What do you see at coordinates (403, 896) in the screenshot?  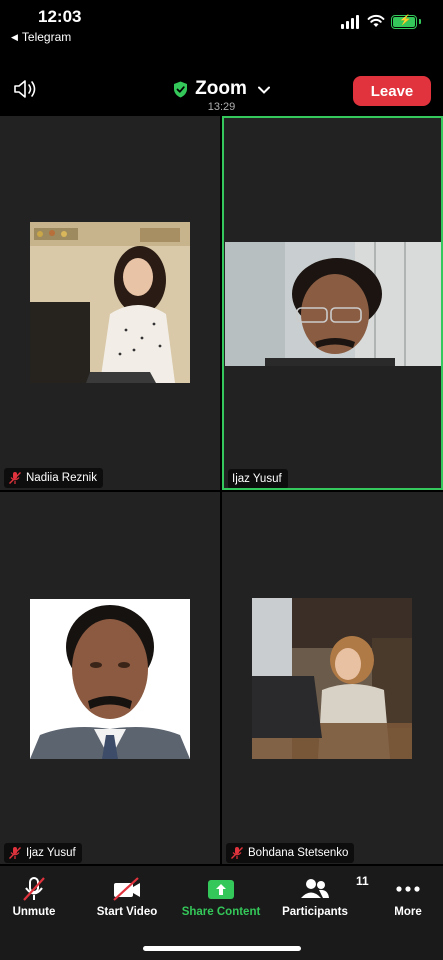 I see `more-button: More` at bounding box center [403, 896].